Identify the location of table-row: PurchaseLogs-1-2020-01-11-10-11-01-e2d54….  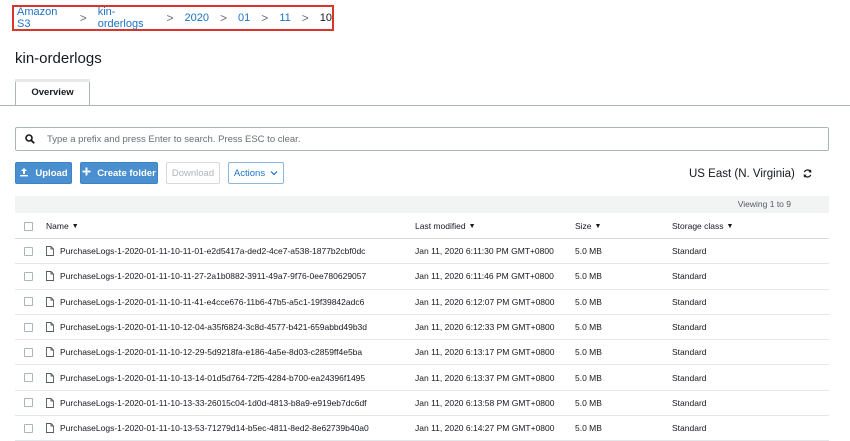
(422, 252).